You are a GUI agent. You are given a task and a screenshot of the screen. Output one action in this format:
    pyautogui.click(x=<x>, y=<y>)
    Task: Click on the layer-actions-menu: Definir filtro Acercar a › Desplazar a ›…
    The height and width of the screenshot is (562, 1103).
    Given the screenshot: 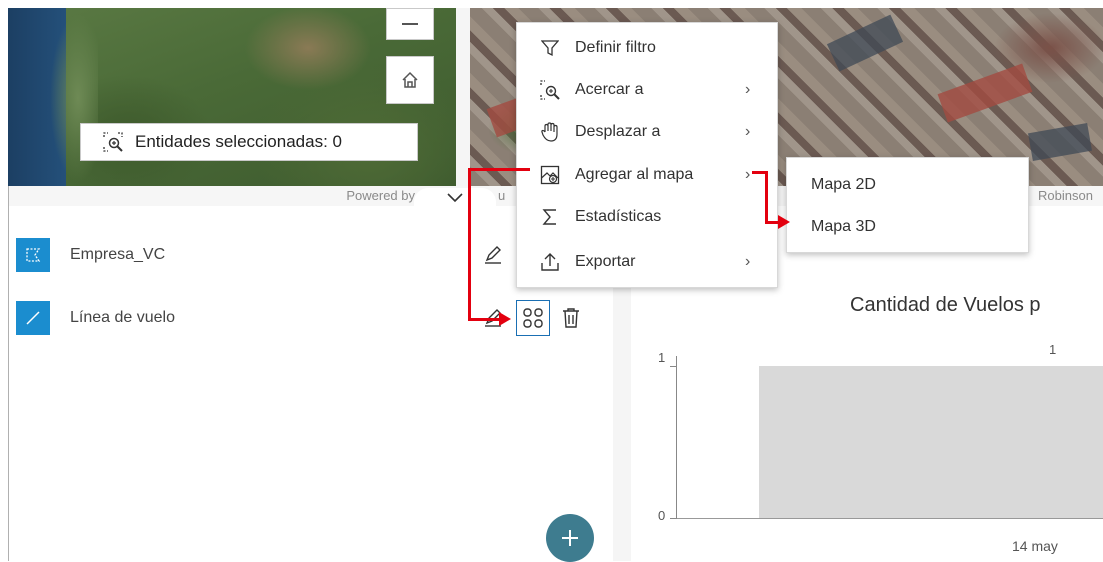 What is the action you would take?
    pyautogui.click(x=647, y=155)
    